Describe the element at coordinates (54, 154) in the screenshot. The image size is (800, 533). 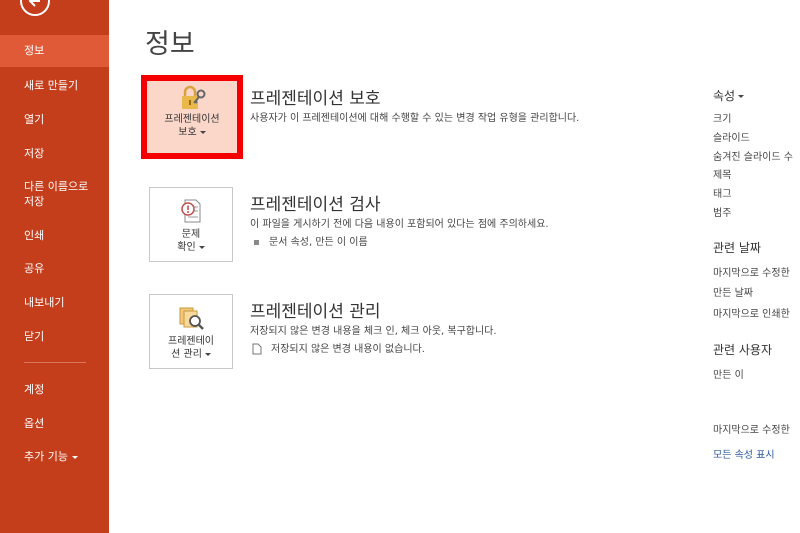
I see `nav-save: 저장` at that location.